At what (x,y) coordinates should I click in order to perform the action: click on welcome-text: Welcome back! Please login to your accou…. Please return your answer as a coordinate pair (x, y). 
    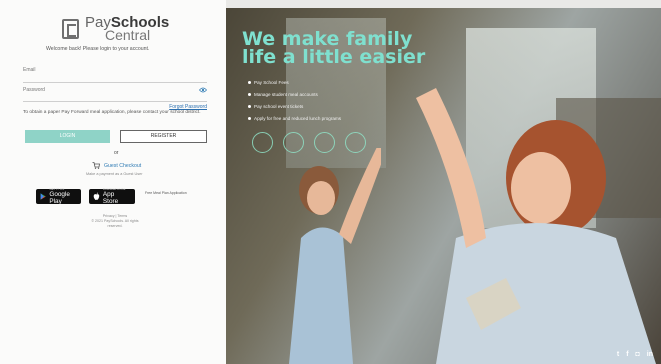
    Looking at the image, I should click on (98, 49).